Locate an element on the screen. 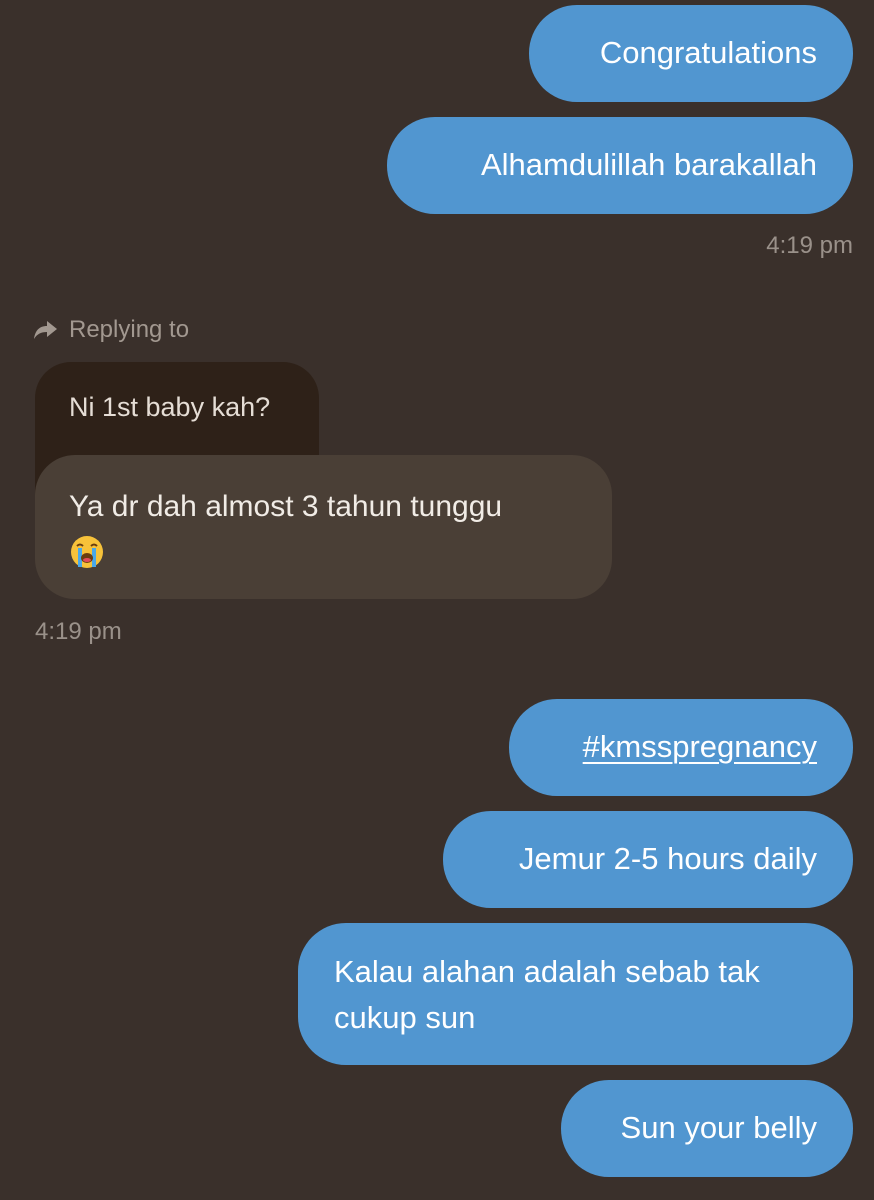 Image resolution: width=874 pixels, height=1200 pixels. loudly-crying-face-icon is located at coordinates (87, 552).